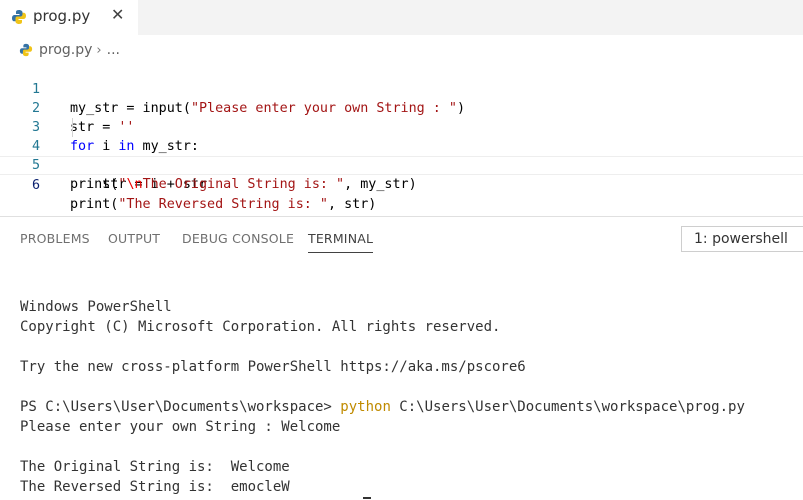  I want to click on panel-divider, so click(401, 216).